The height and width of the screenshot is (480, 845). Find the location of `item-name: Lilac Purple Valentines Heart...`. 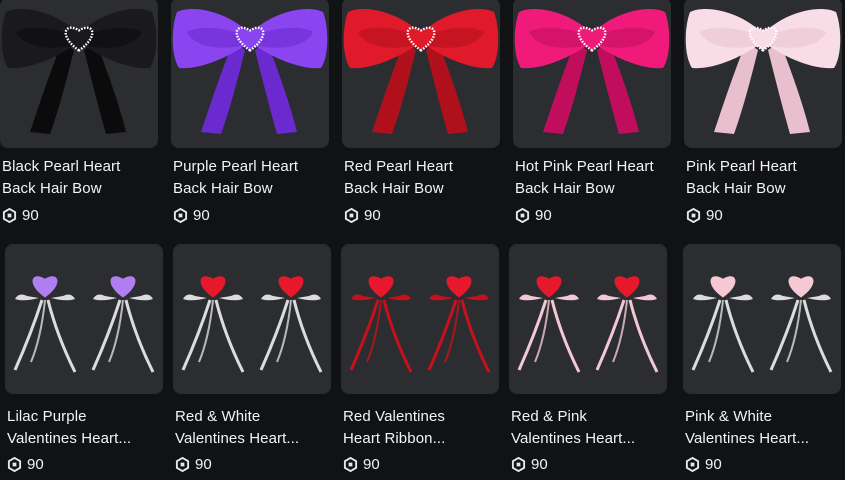

item-name: Lilac Purple Valentines Heart... is located at coordinates (87, 428).